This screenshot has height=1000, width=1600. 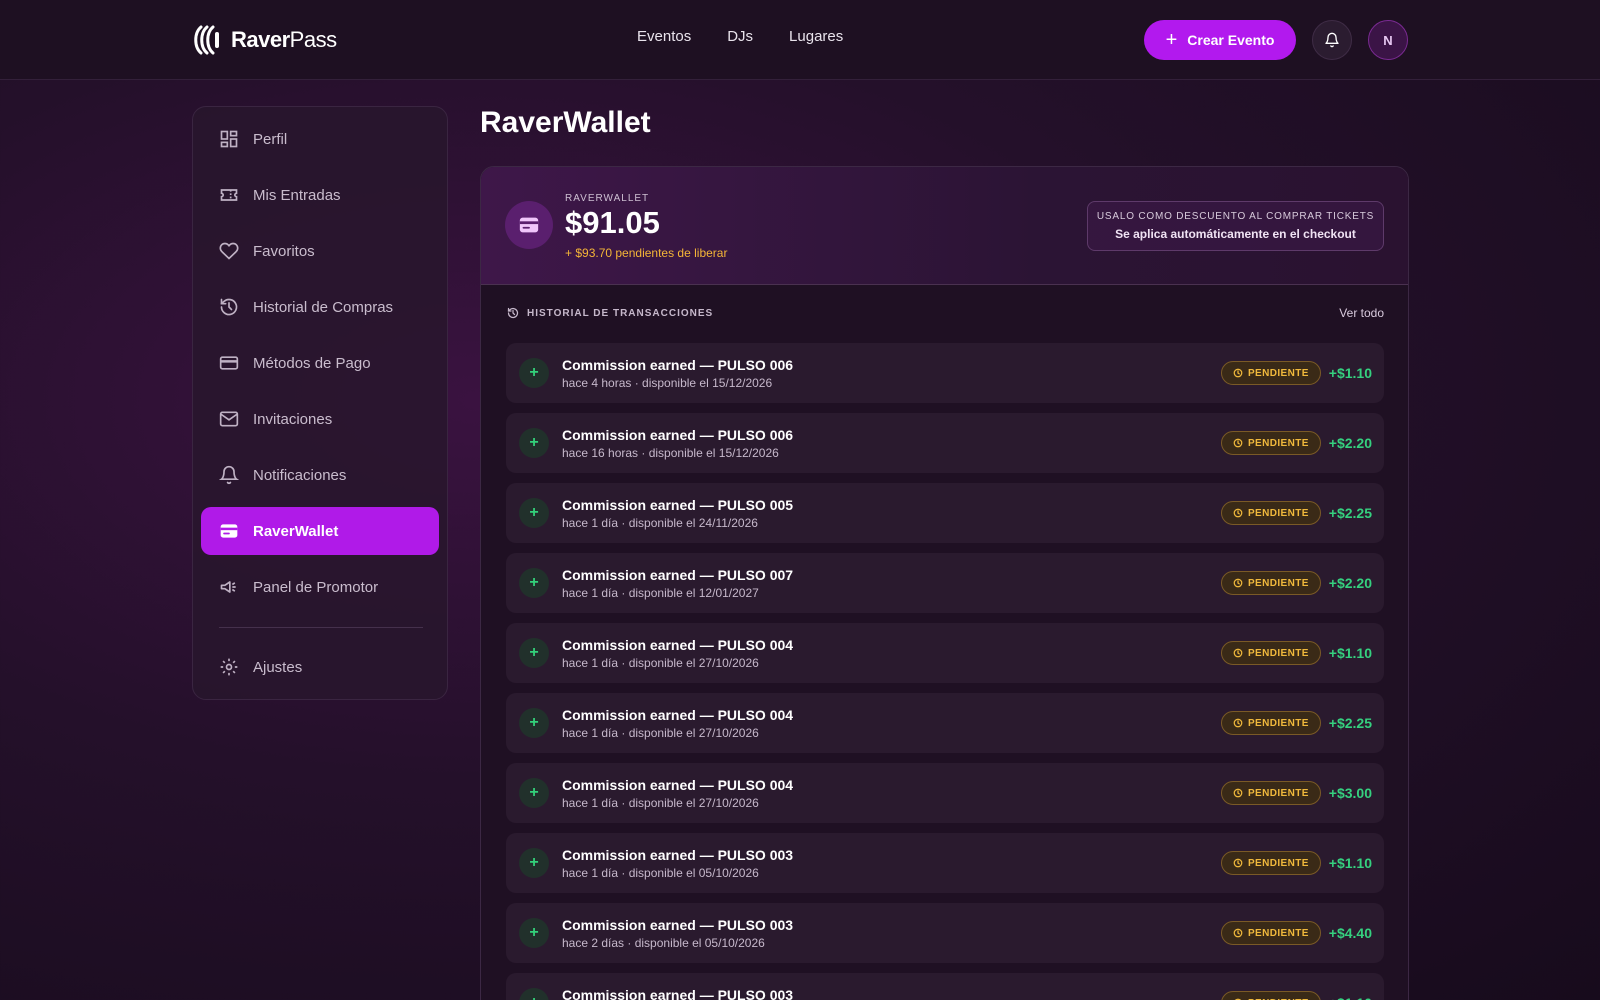 What do you see at coordinates (678, 645) in the screenshot?
I see `transaction-title: Commission earned — PULSO 004` at bounding box center [678, 645].